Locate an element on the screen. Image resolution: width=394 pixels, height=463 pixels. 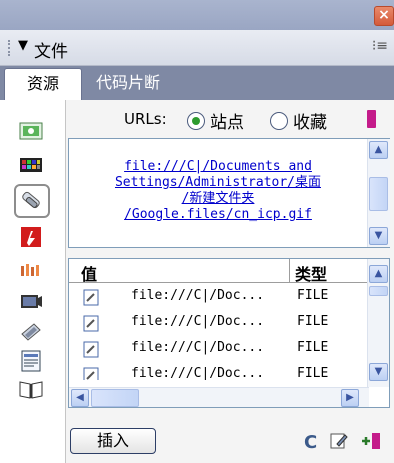
script-icon is located at coordinates (31, 331).